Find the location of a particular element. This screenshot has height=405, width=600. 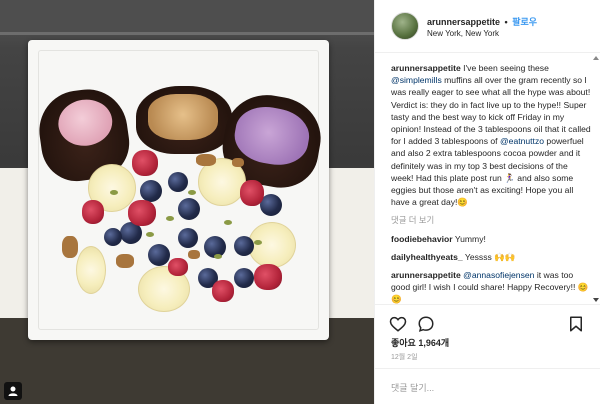

comment-icon is located at coordinates (426, 324).